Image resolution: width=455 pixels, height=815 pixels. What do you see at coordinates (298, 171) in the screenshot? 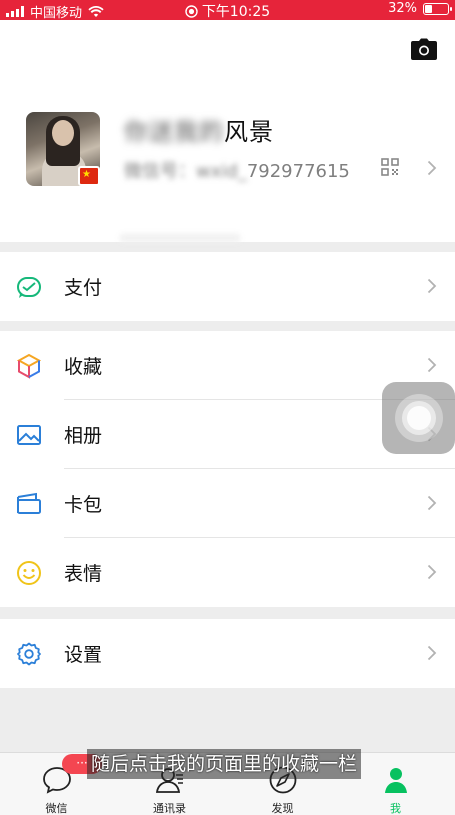
I see `wechat-id-visible: 792977615` at bounding box center [298, 171].